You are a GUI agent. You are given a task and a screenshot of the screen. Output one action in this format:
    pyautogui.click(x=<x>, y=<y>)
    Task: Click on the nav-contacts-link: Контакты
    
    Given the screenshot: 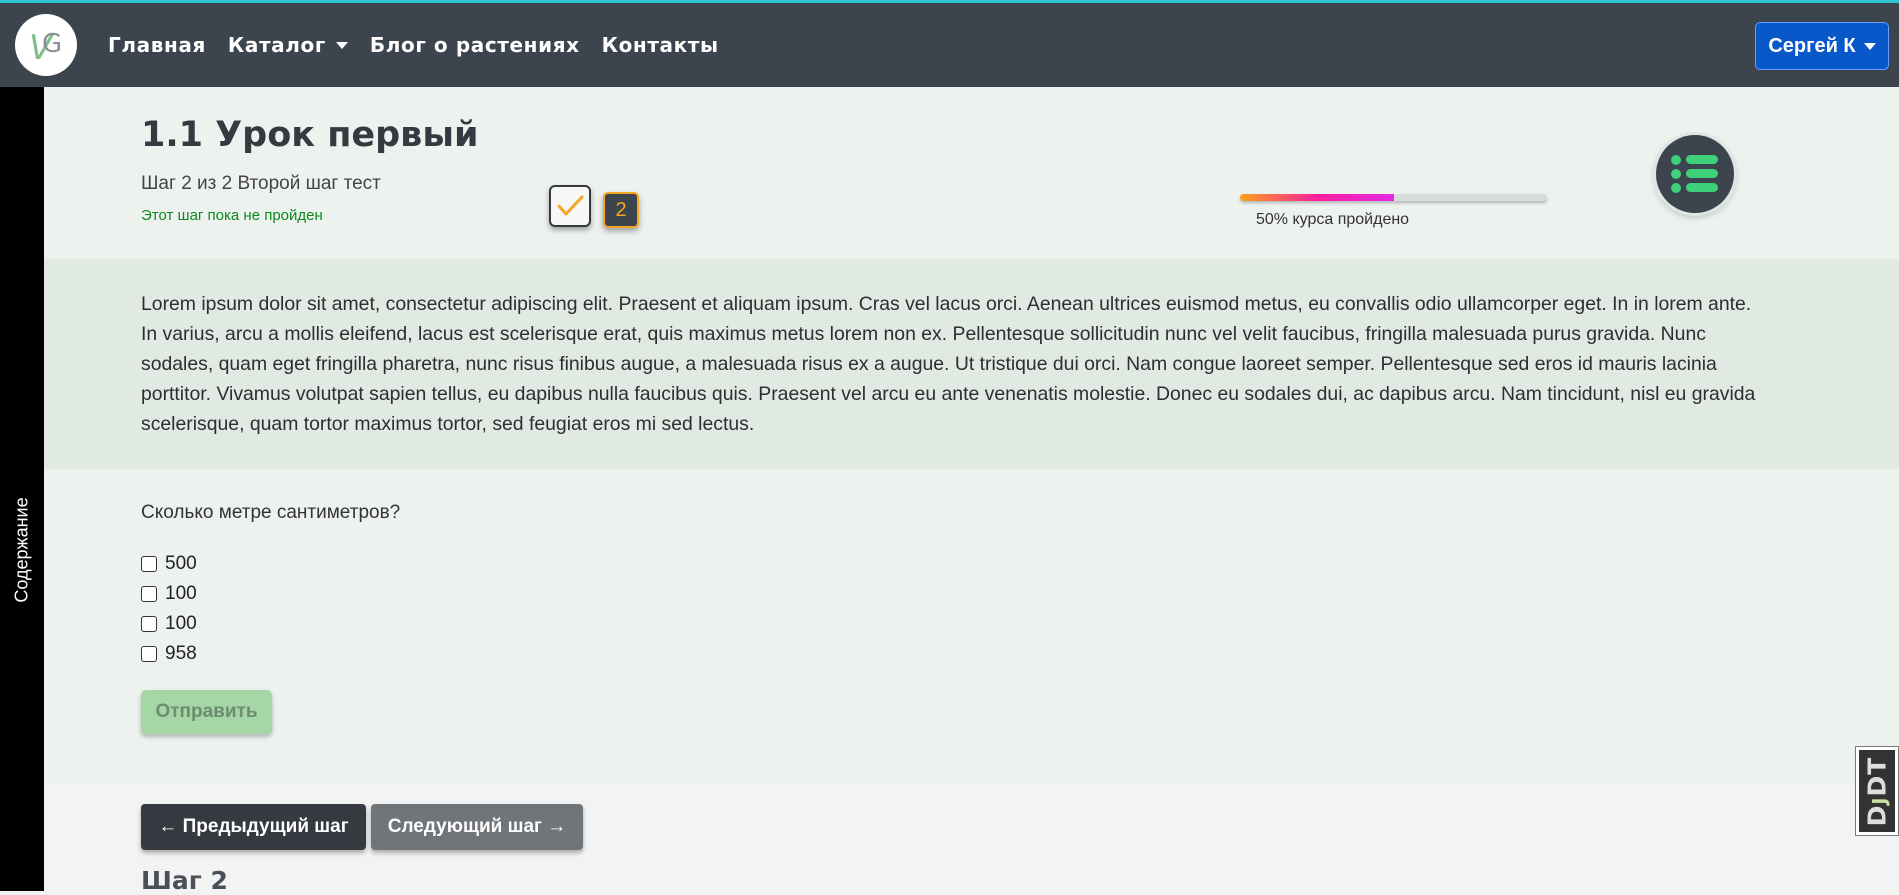 What is the action you would take?
    pyautogui.click(x=660, y=45)
    